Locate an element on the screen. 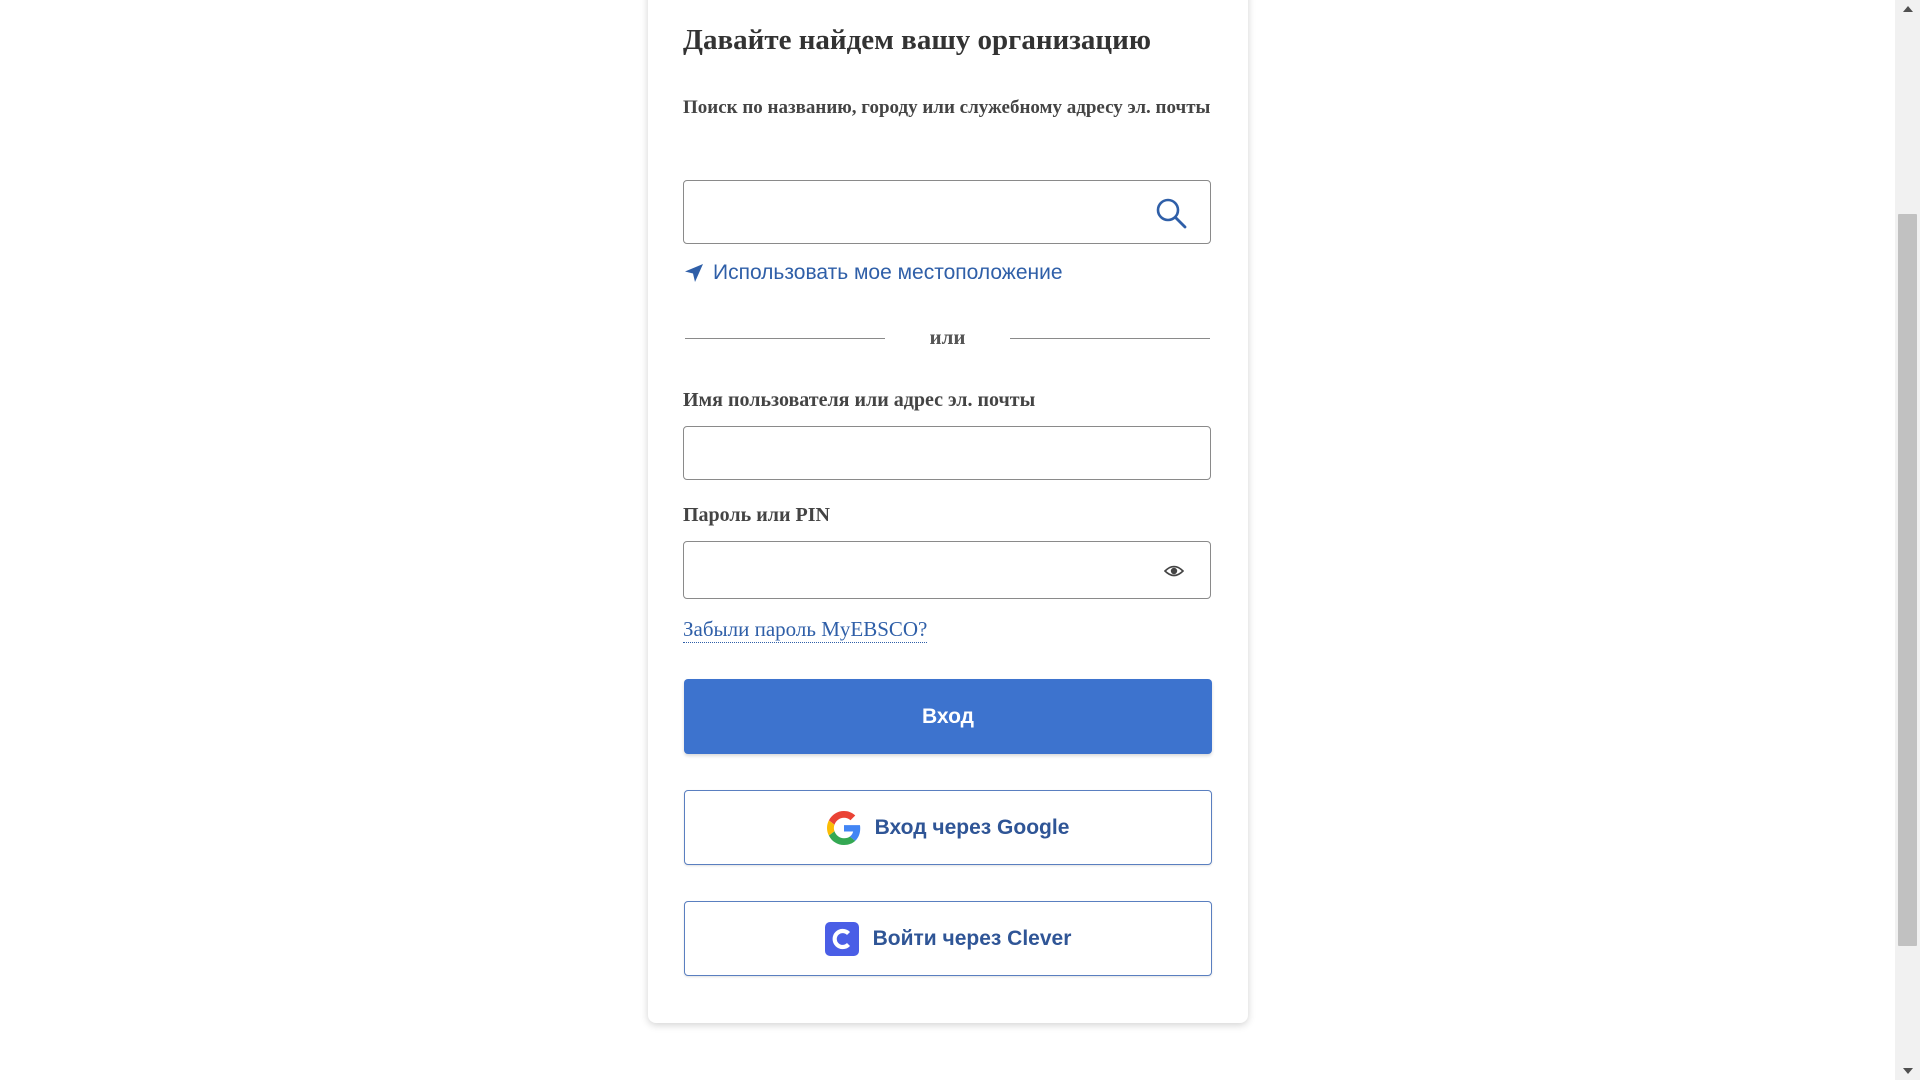  sign-in-label: Вход is located at coordinates (948, 716).